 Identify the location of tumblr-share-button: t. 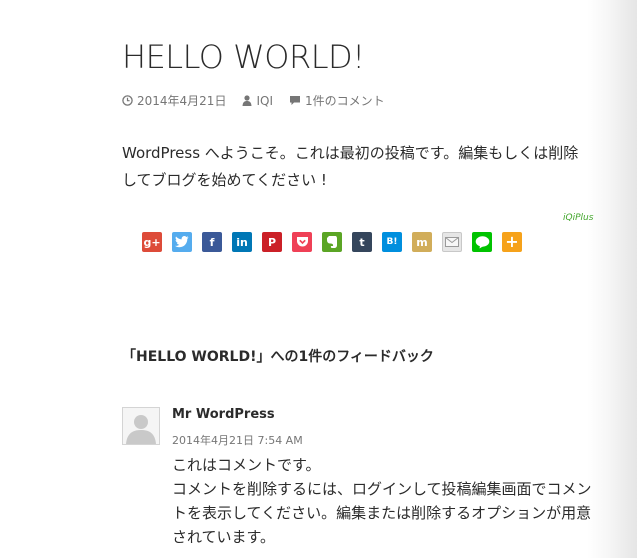
(362, 242).